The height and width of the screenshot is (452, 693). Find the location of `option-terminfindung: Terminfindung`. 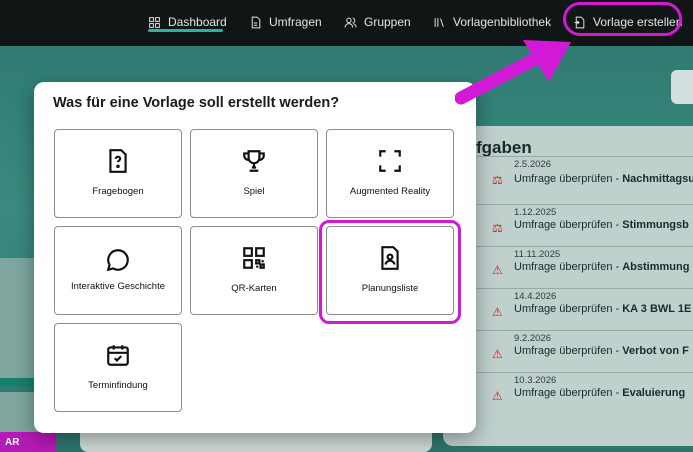

option-terminfindung: Terminfindung is located at coordinates (118, 367).